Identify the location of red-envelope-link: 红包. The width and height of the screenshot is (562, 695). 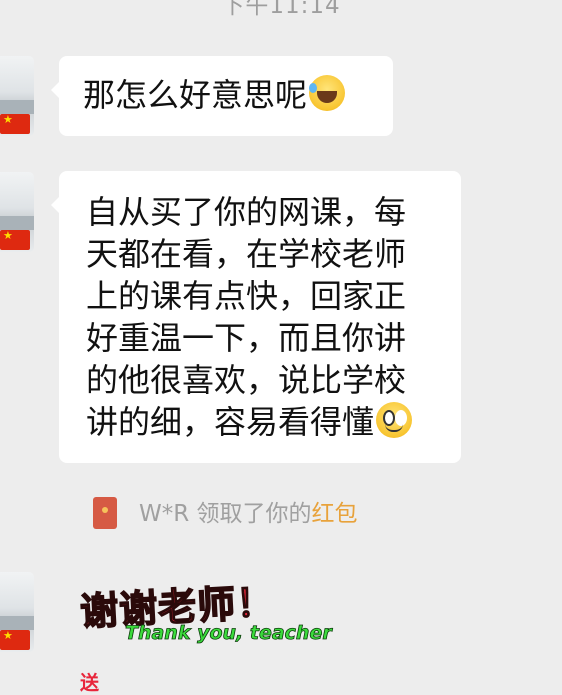
(335, 514).